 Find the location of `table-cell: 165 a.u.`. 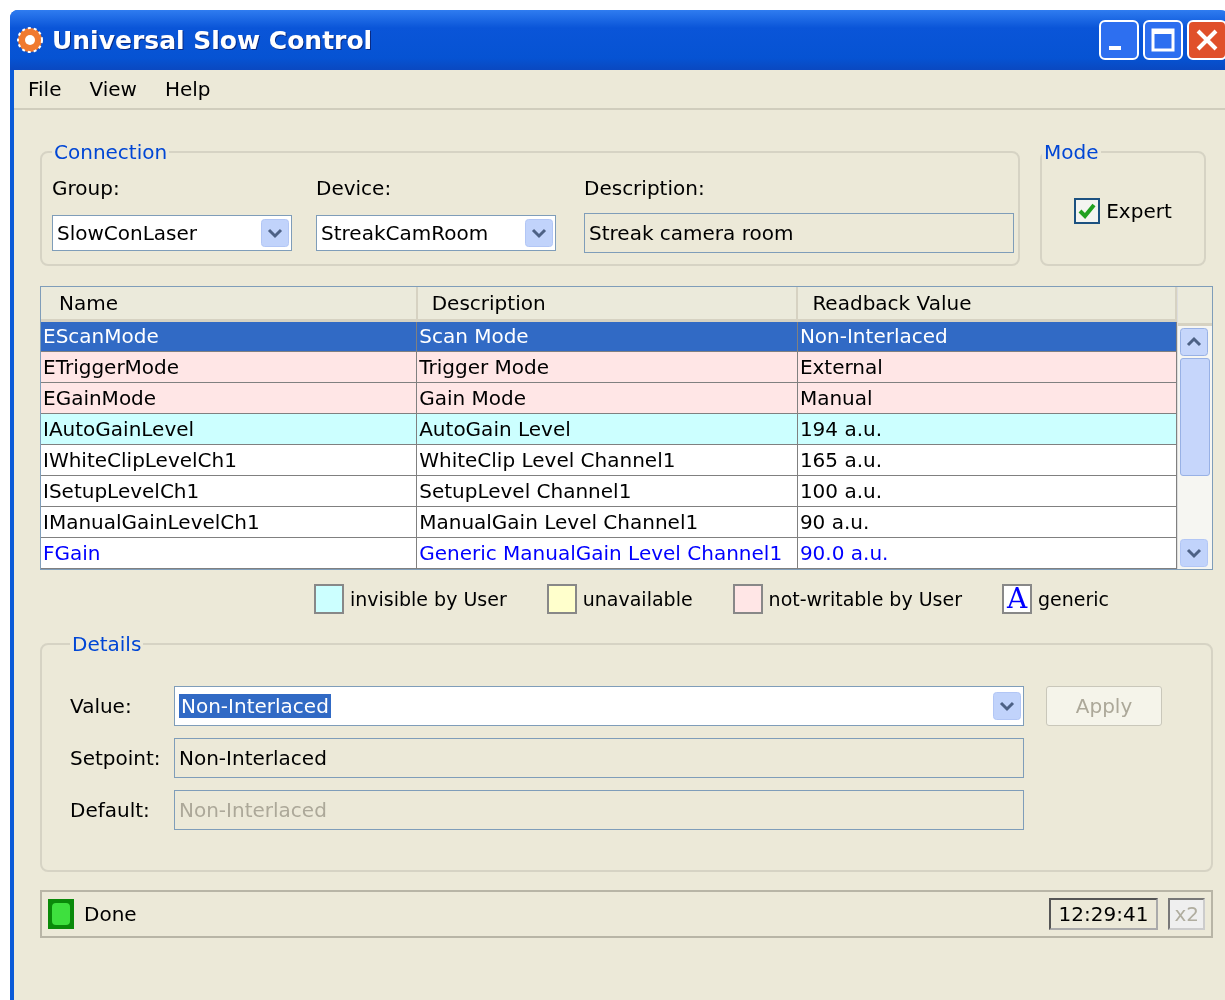

table-cell: 165 a.u. is located at coordinates (987, 459).